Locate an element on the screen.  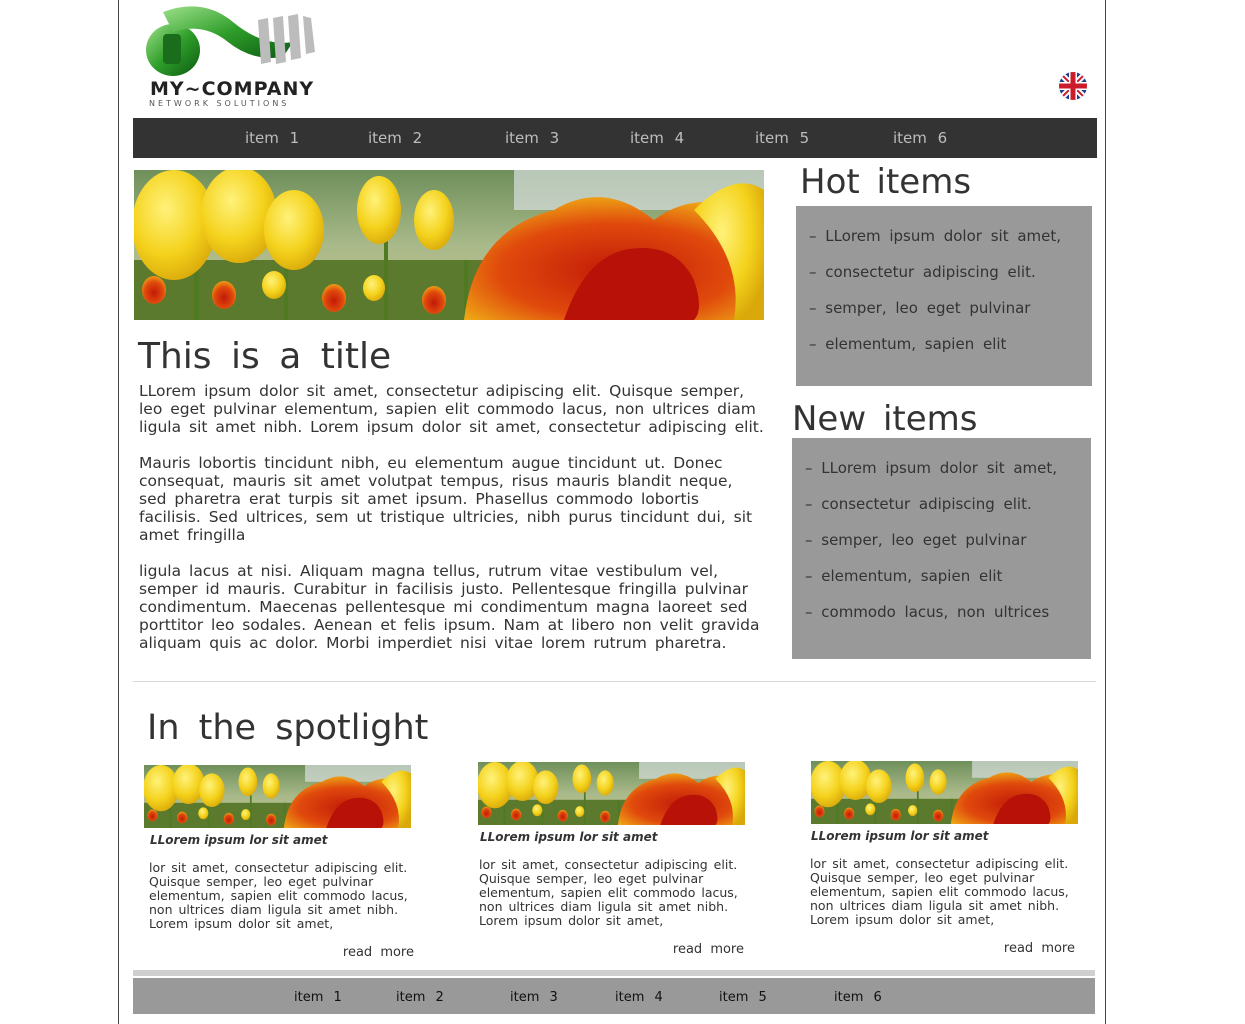
nav-item-6: item 6 is located at coordinates (920, 138).